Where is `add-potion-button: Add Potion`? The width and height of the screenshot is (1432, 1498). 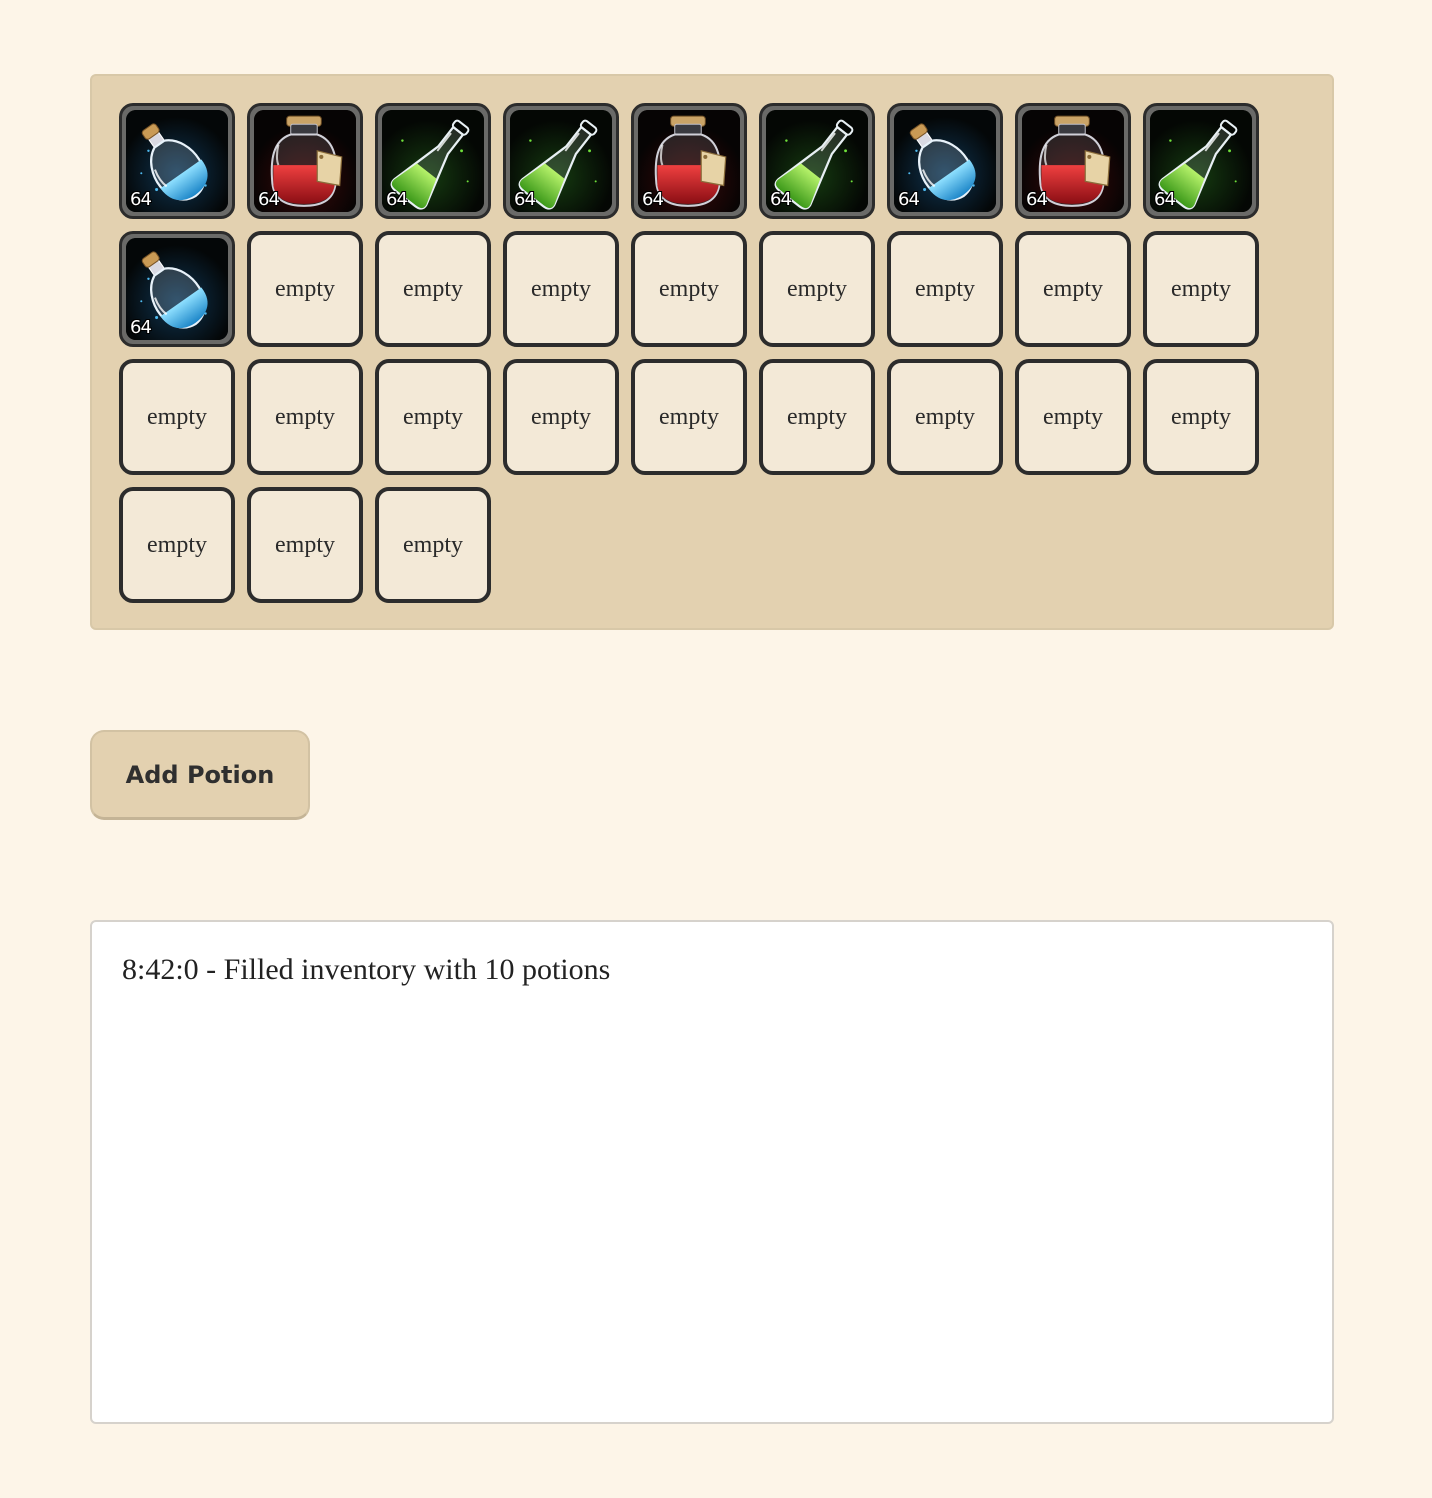
add-potion-button: Add Potion is located at coordinates (200, 775).